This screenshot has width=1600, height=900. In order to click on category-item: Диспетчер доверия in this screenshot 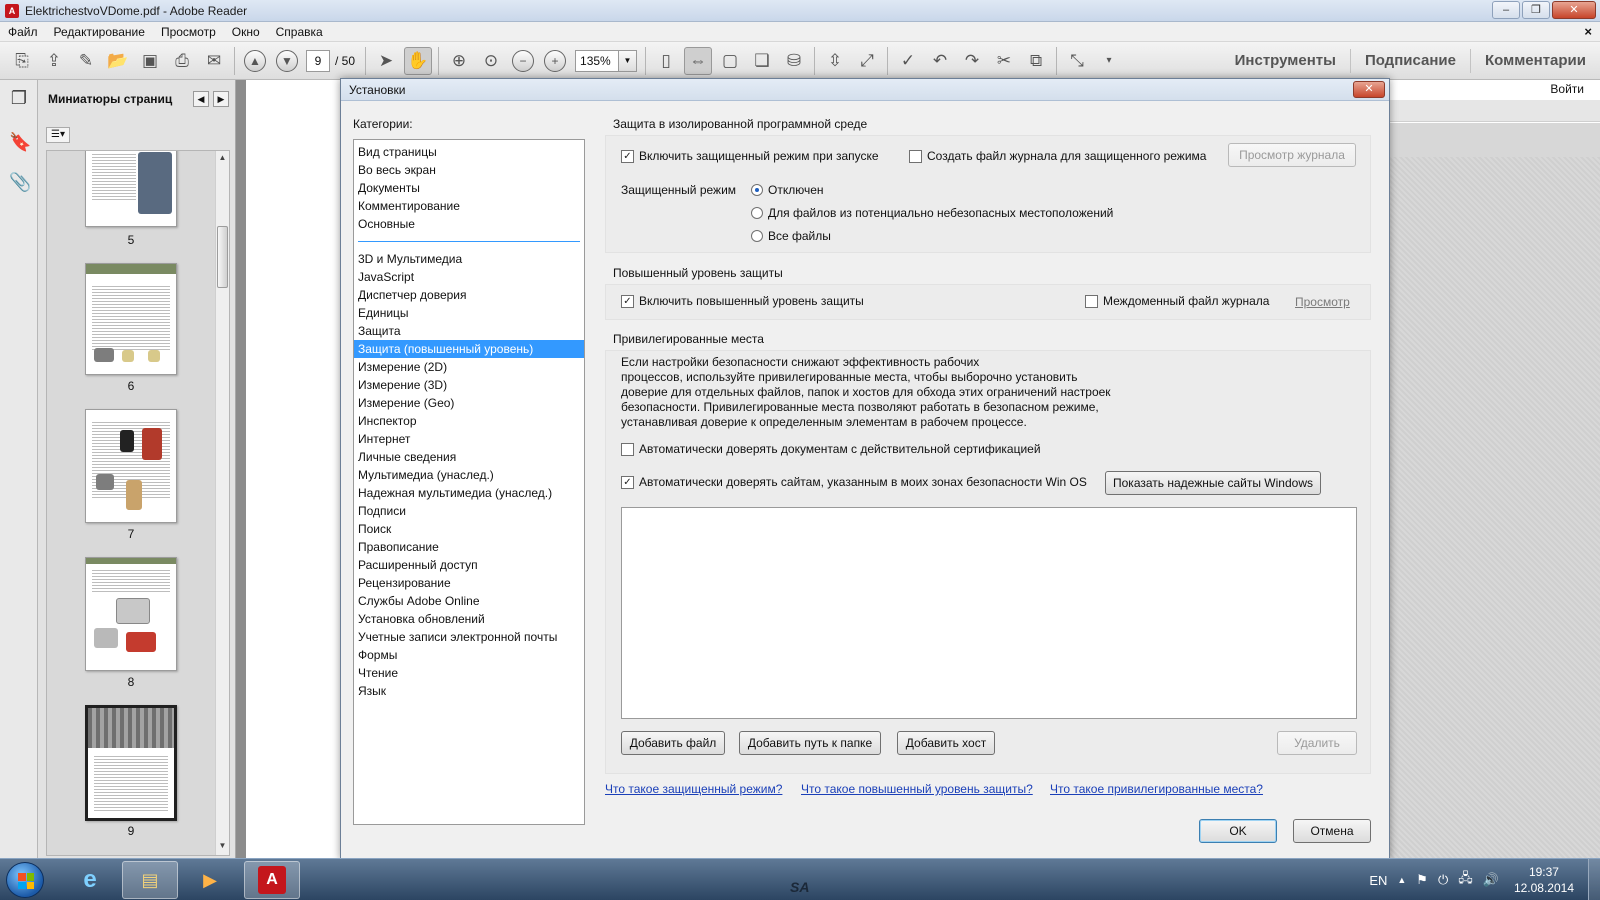, I will do `click(469, 295)`.